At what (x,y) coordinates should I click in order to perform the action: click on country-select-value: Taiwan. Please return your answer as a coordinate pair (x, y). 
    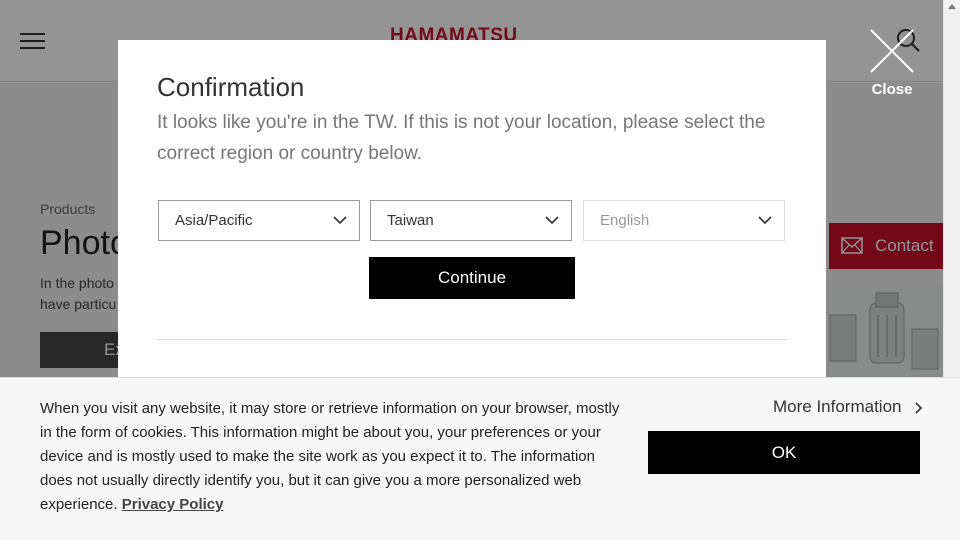
    Looking at the image, I should click on (410, 220).